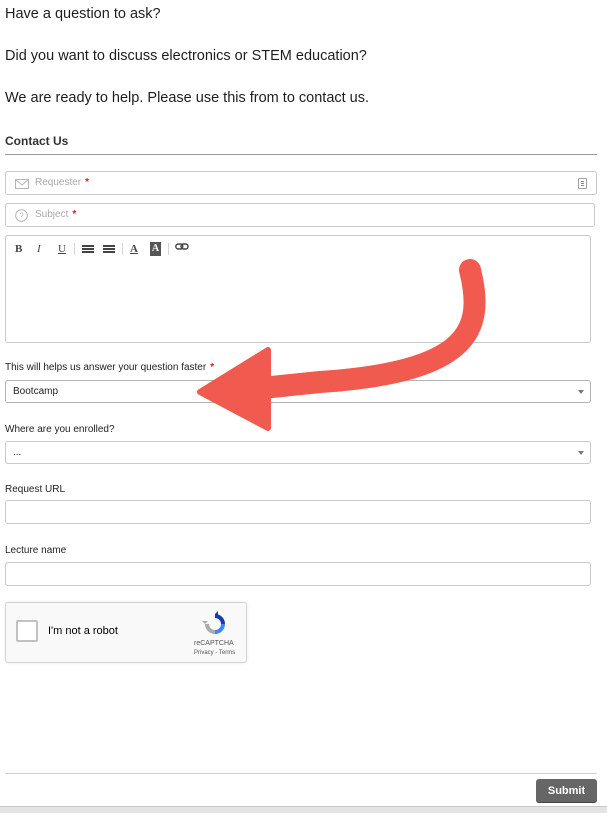 The image size is (607, 813). What do you see at coordinates (298, 391) in the screenshot?
I see `help-dropdown: Bootcamp` at bounding box center [298, 391].